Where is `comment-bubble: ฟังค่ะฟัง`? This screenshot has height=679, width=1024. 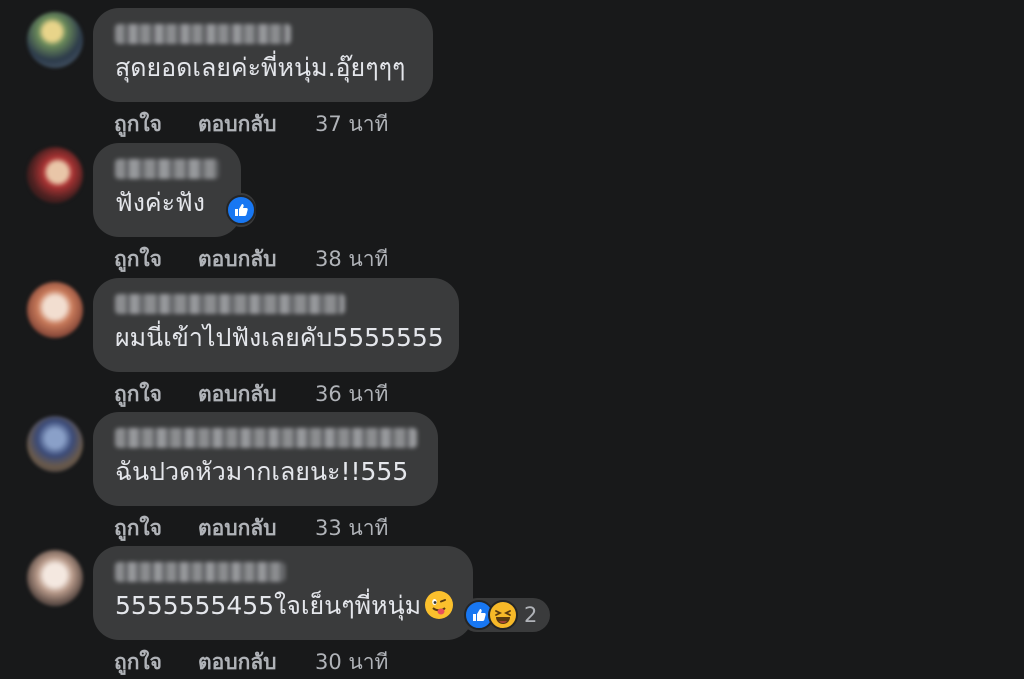
comment-bubble: ฟังค่ะฟัง is located at coordinates (167, 190).